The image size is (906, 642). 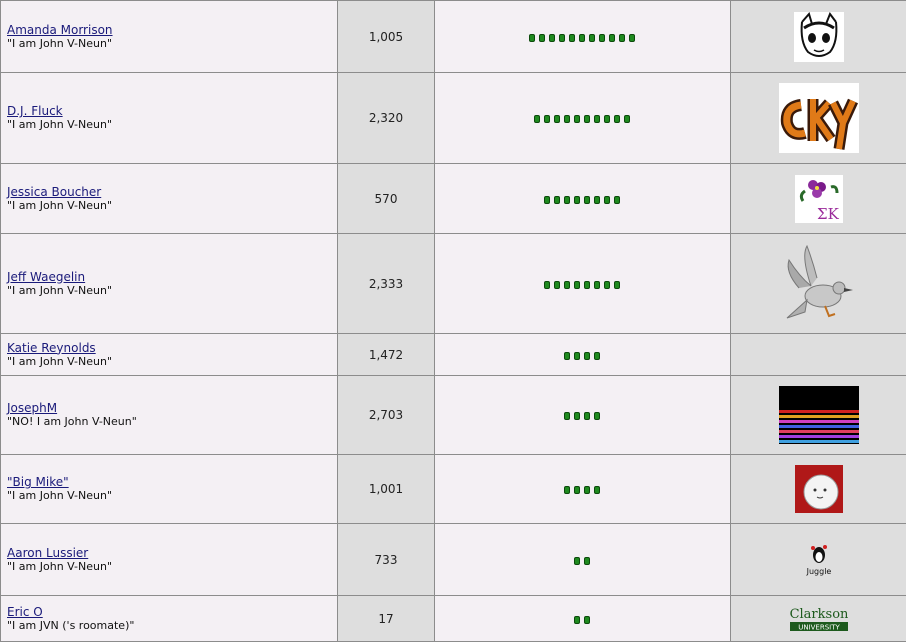 I want to click on username-link: D.J. Fluck, so click(x=172, y=111).